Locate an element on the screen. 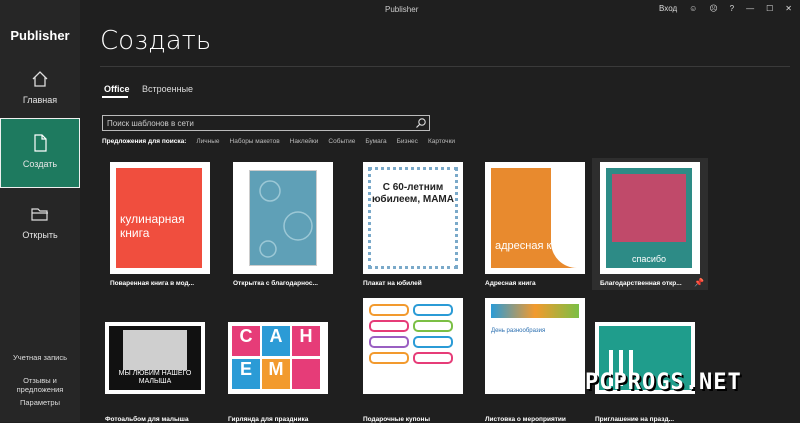 The height and width of the screenshot is (423, 800). suggestion-layout-sets: Наборы макетов is located at coordinates (255, 141).